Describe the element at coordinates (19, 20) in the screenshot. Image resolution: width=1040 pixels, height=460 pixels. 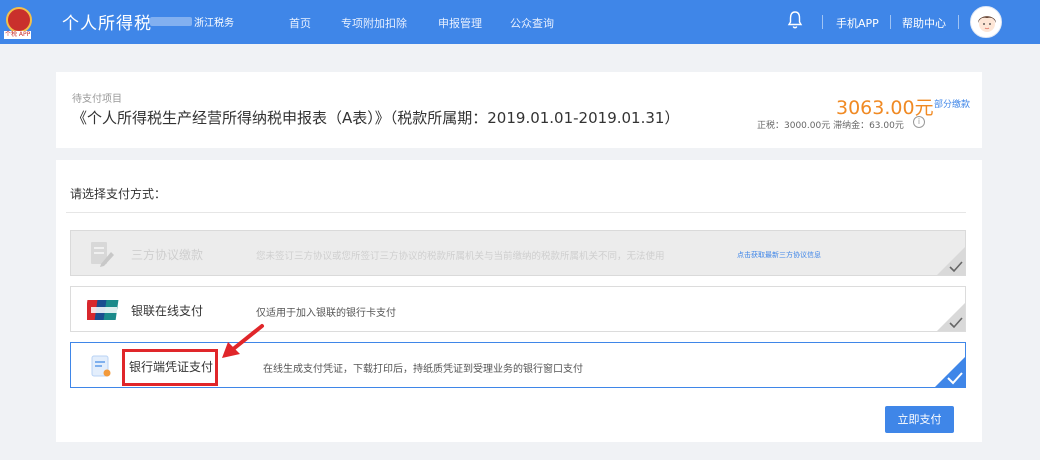
I see `tax-emblem-logo` at that location.